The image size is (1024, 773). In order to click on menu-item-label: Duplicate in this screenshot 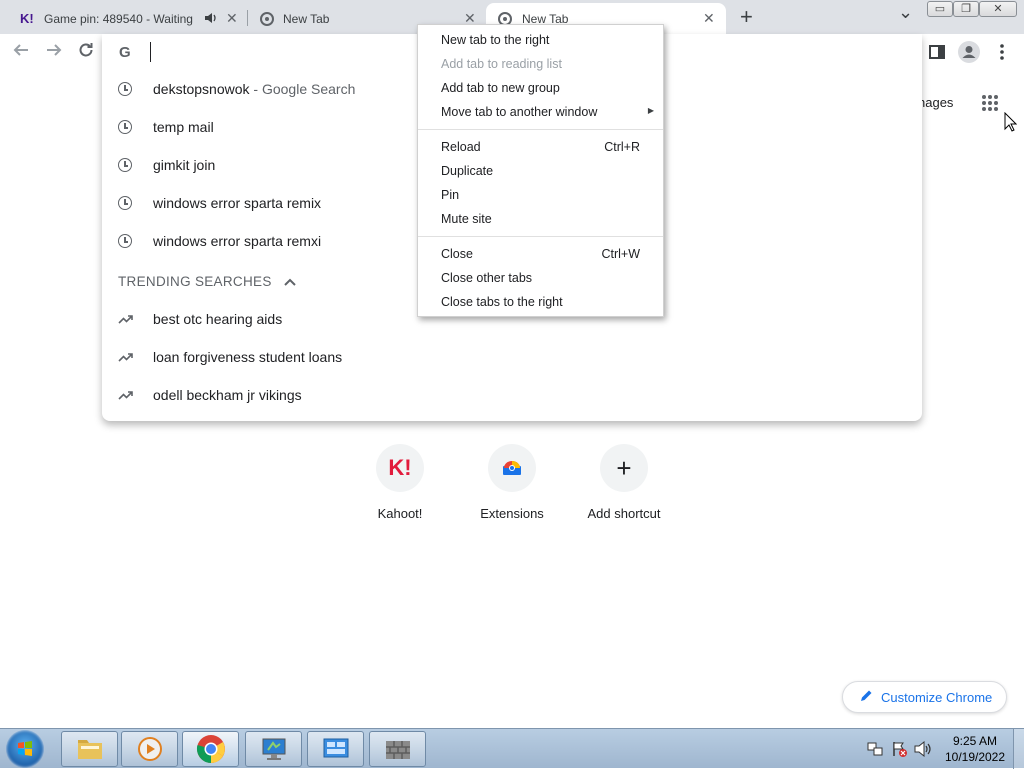, I will do `click(467, 171)`.